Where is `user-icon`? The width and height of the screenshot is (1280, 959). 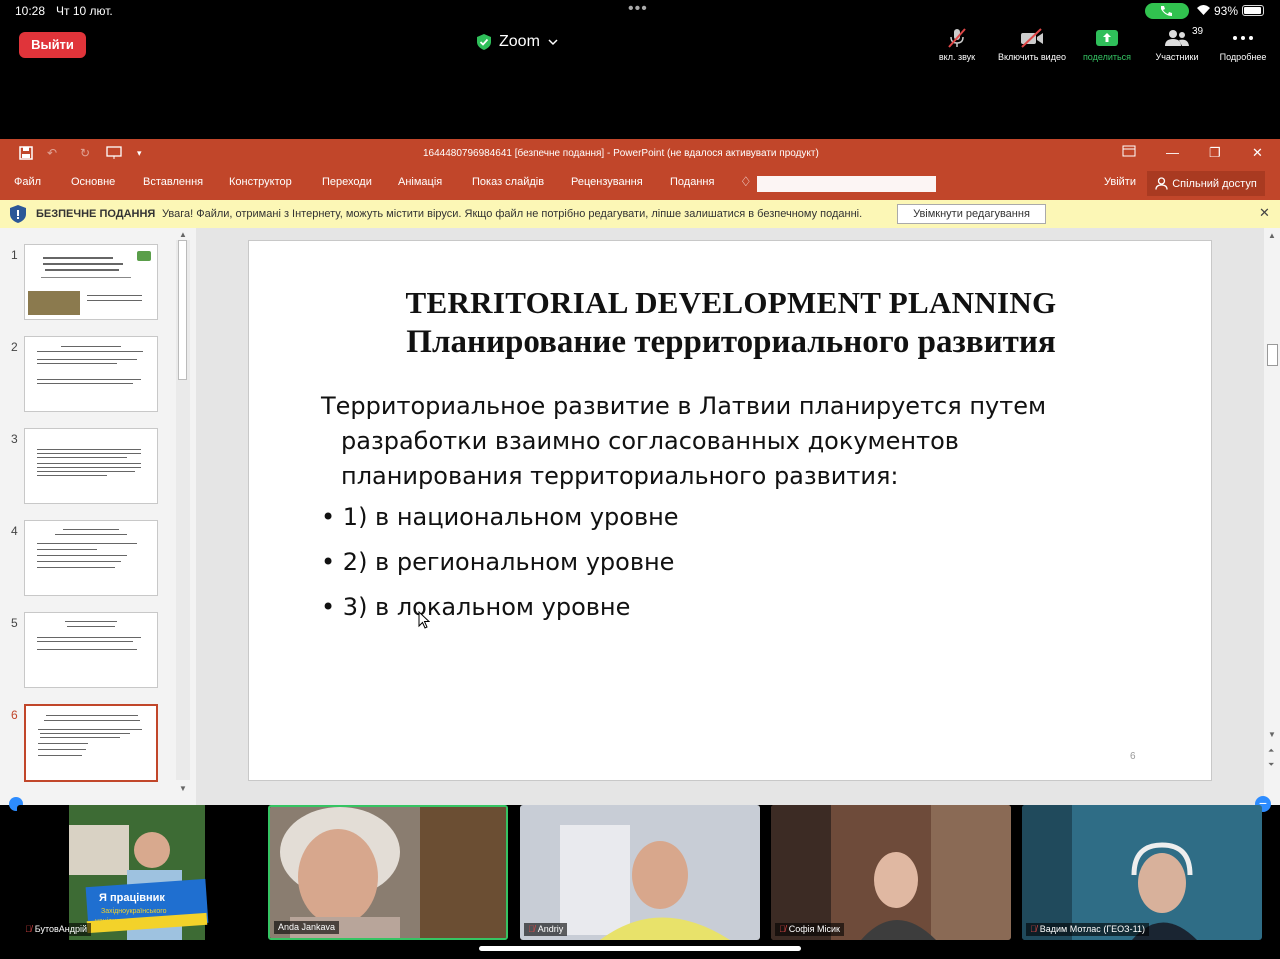
user-icon is located at coordinates (1161, 183).